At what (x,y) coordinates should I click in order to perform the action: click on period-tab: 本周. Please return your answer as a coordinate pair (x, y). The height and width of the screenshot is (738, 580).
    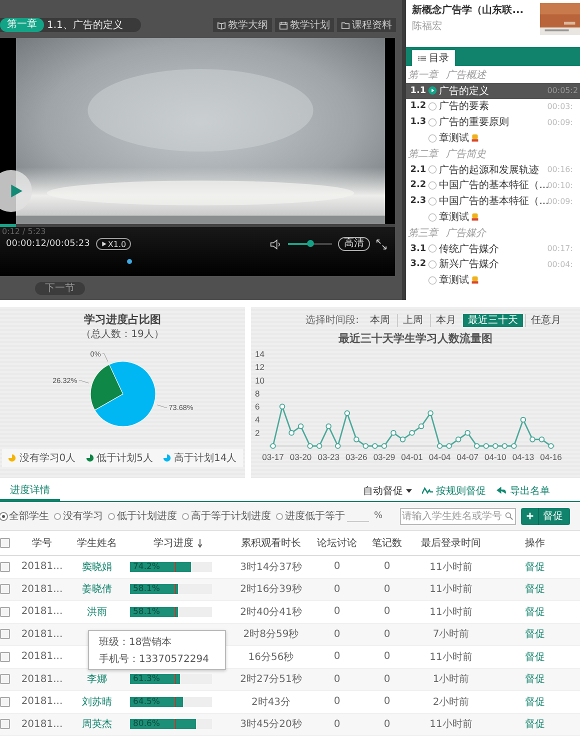
    Looking at the image, I should click on (380, 320).